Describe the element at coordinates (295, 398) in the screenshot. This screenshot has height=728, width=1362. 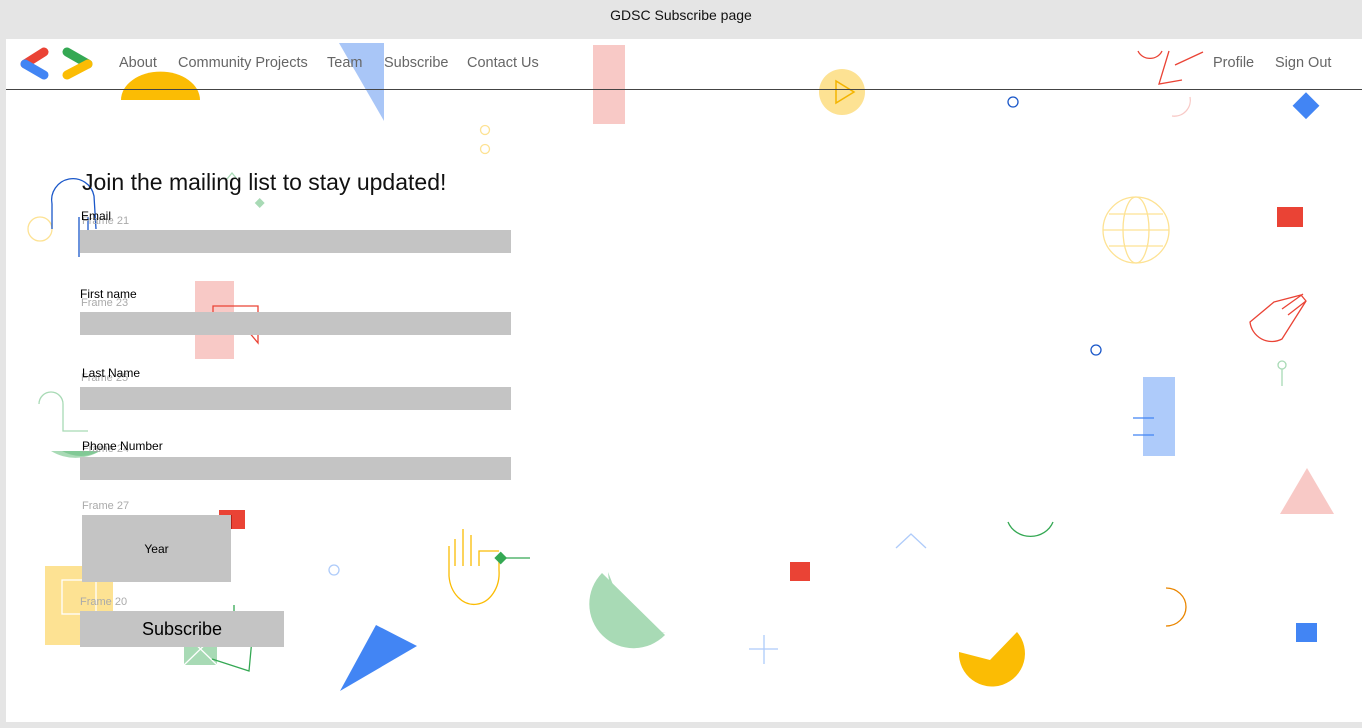
I see `last-name-field` at that location.